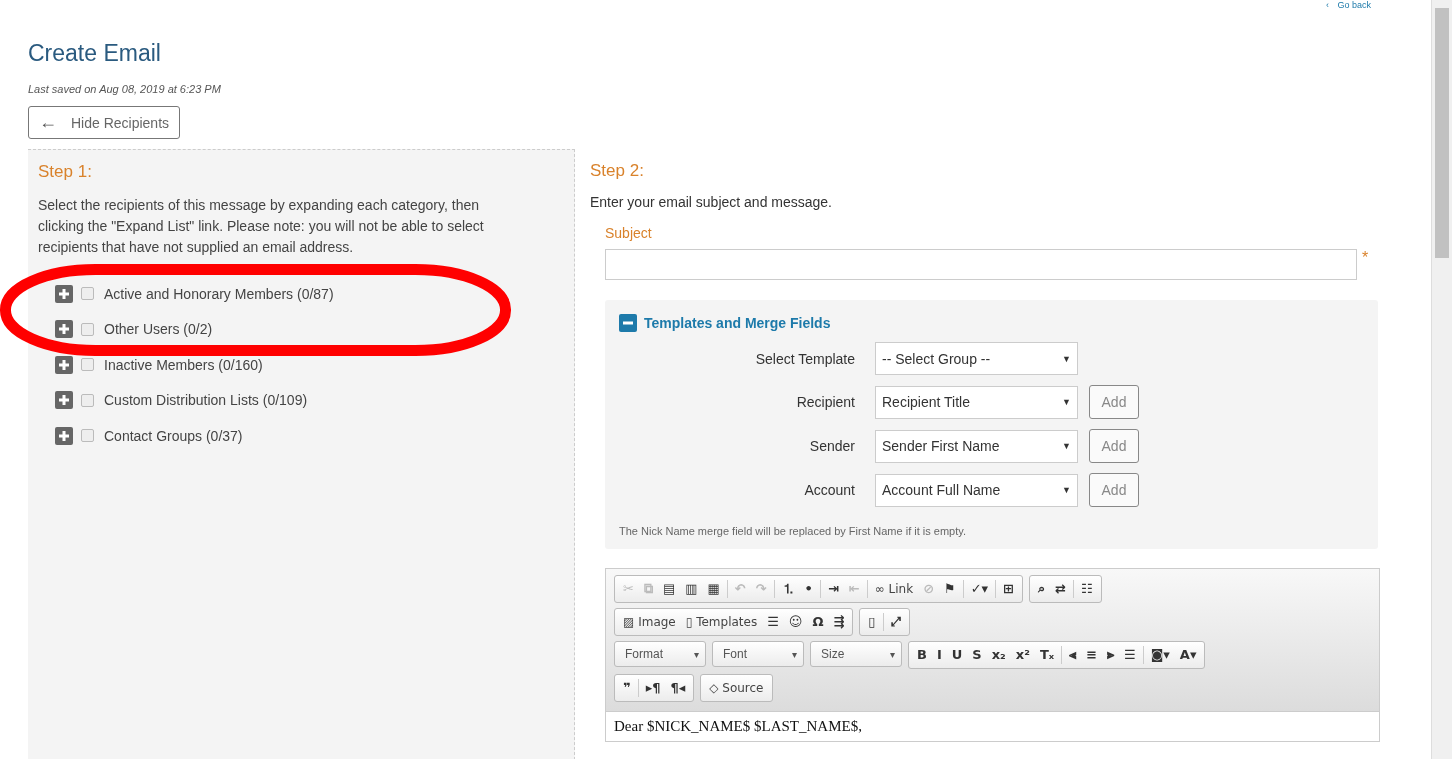 This screenshot has height=759, width=1452. I want to click on toolbar-button: ⊞, so click(1008, 589).